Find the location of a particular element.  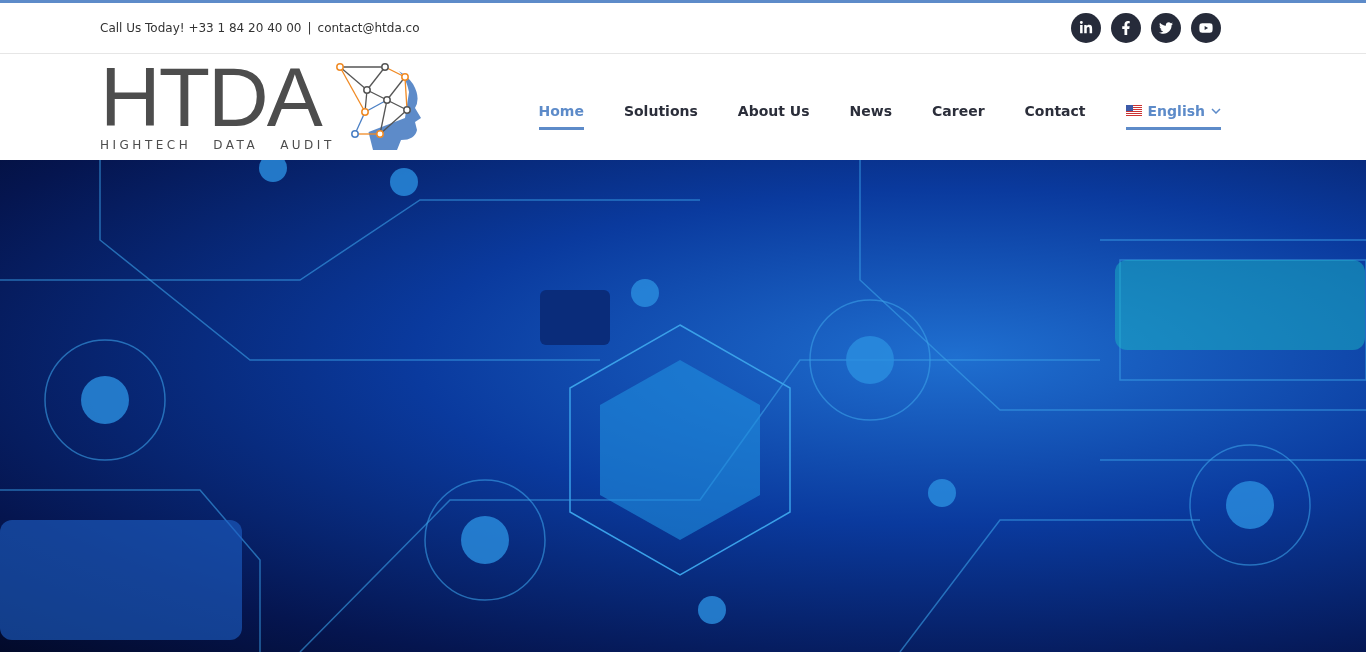

nav-link: About Us is located at coordinates (773, 112).